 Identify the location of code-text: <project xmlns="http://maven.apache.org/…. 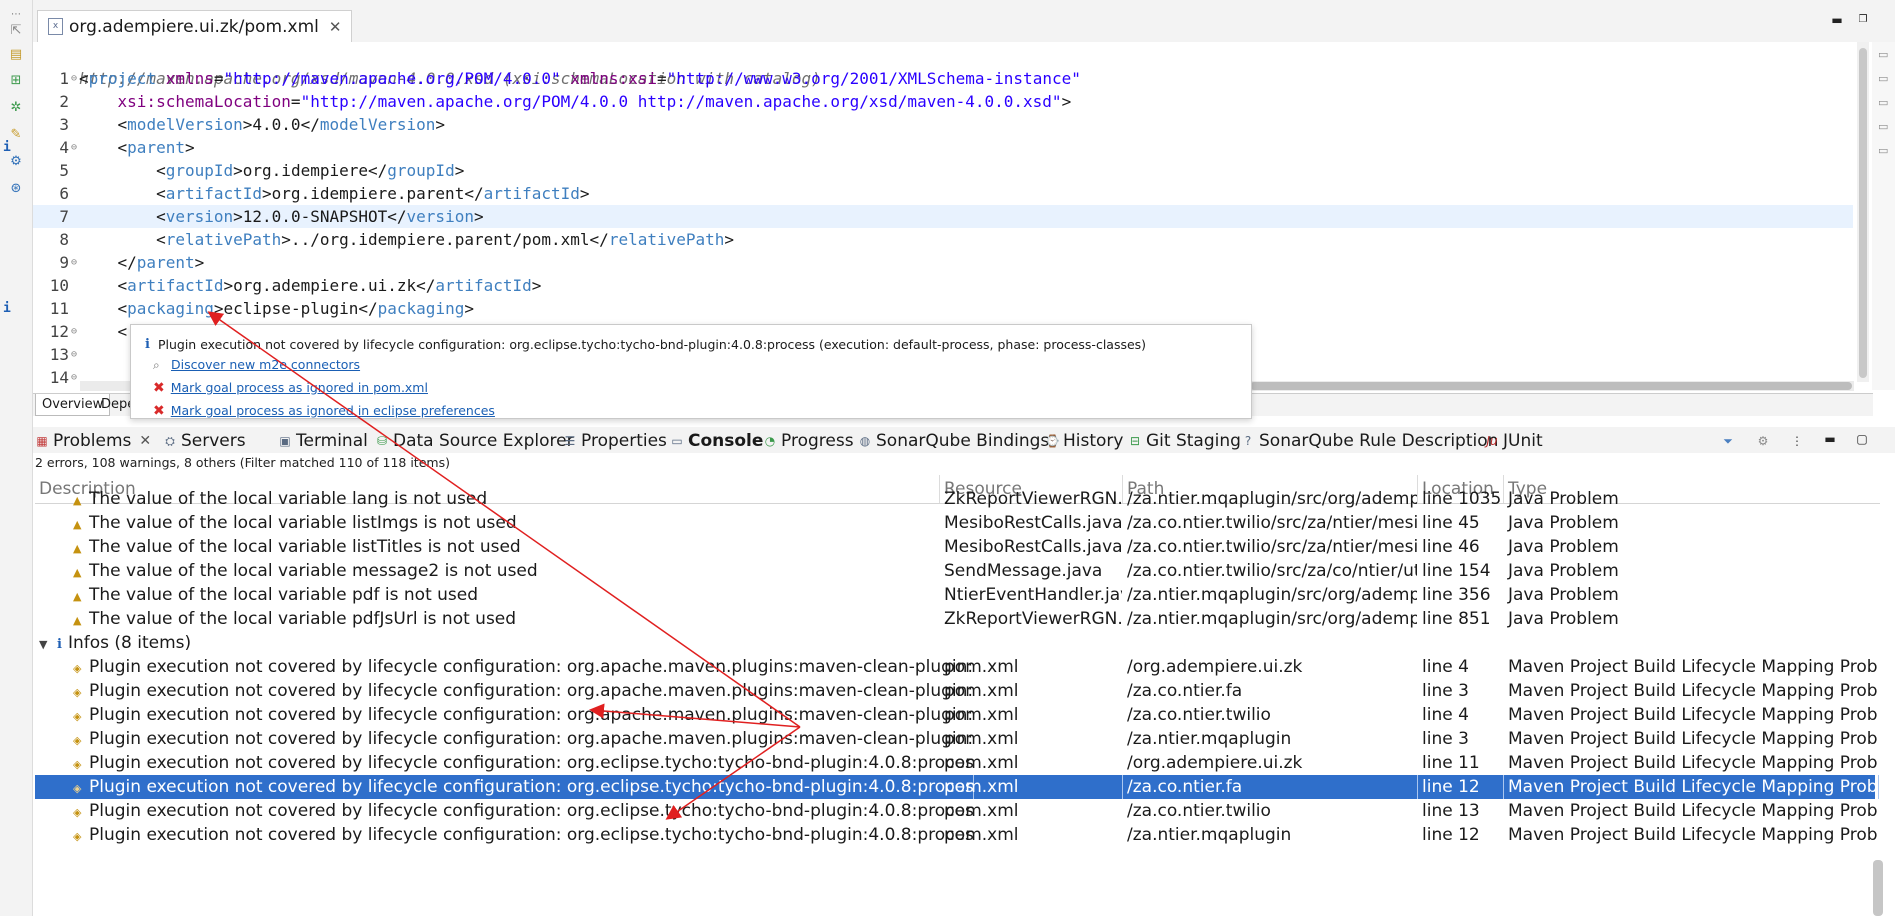
(580, 78).